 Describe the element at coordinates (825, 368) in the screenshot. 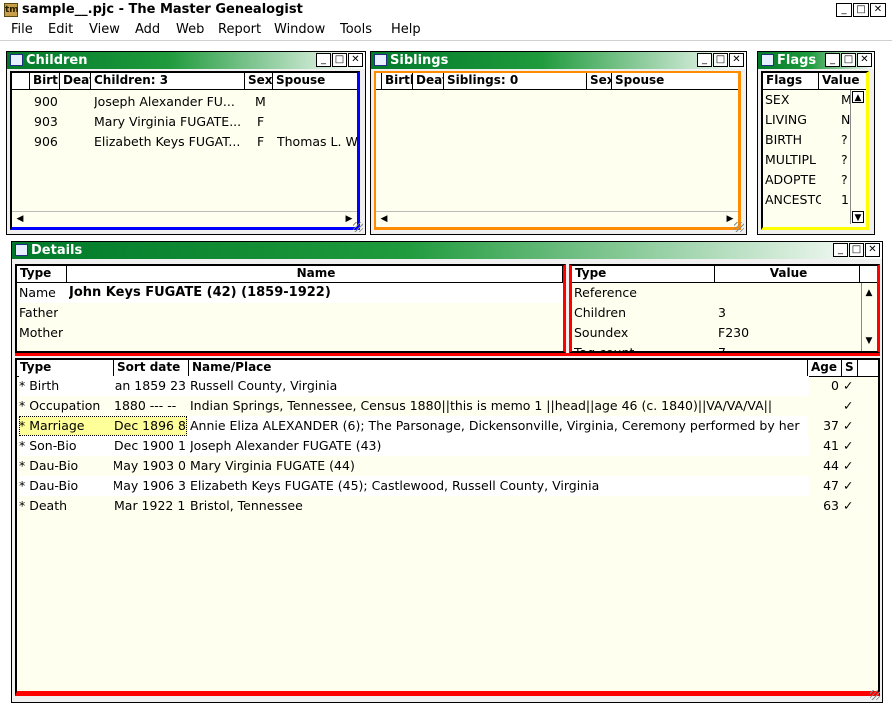

I see `col-age: Age` at that location.